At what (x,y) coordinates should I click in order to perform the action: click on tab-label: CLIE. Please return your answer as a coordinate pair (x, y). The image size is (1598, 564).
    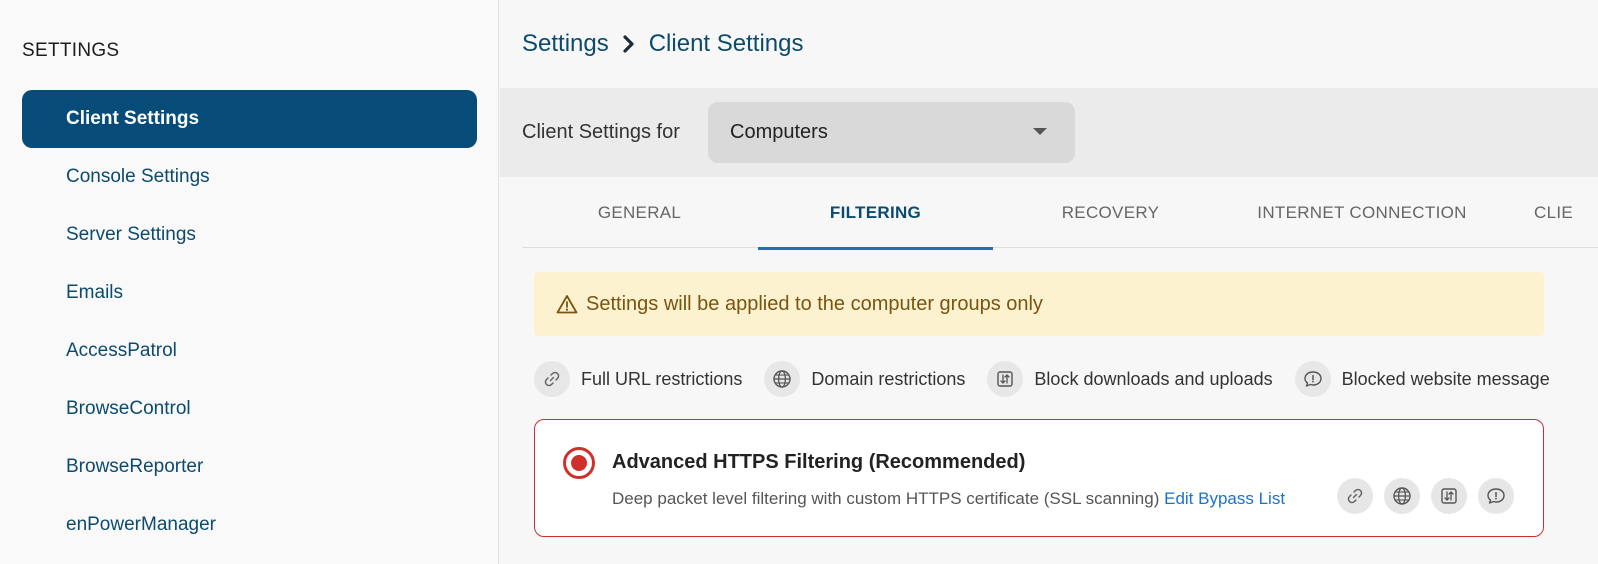
    Looking at the image, I should click on (1553, 212).